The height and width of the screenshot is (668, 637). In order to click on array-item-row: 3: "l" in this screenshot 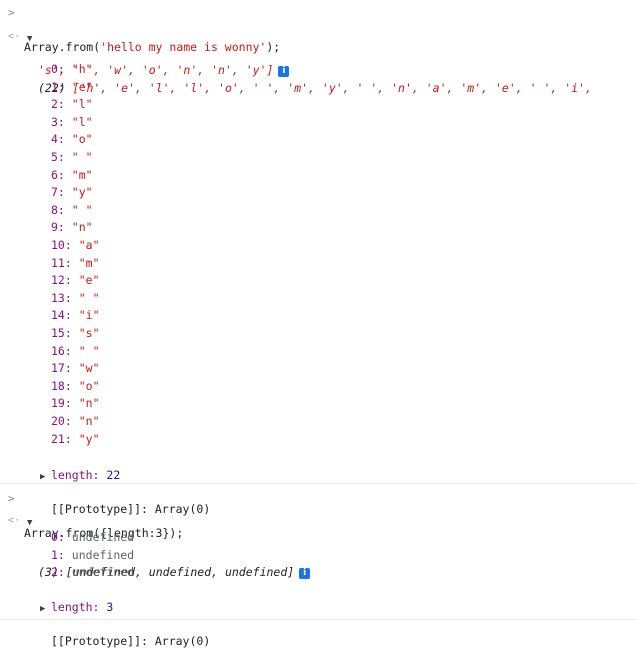, I will do `click(318, 123)`.